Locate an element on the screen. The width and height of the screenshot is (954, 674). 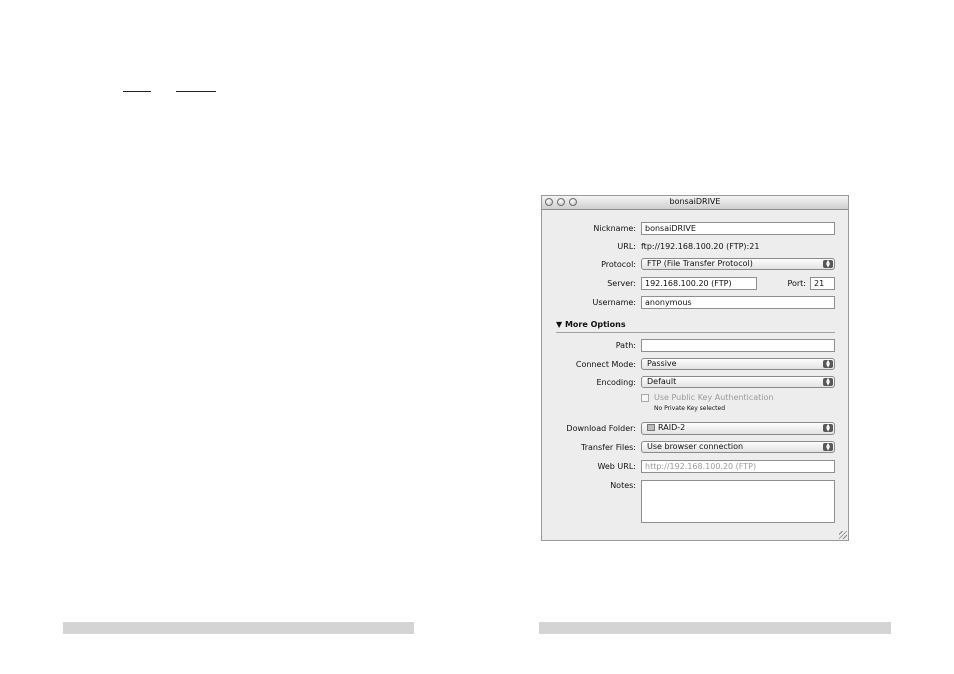
public-key-label: Use Public Key Authentication is located at coordinates (714, 397).